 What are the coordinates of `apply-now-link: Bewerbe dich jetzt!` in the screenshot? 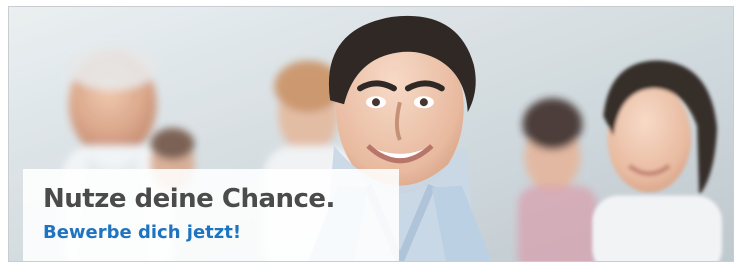 It's located at (142, 233).